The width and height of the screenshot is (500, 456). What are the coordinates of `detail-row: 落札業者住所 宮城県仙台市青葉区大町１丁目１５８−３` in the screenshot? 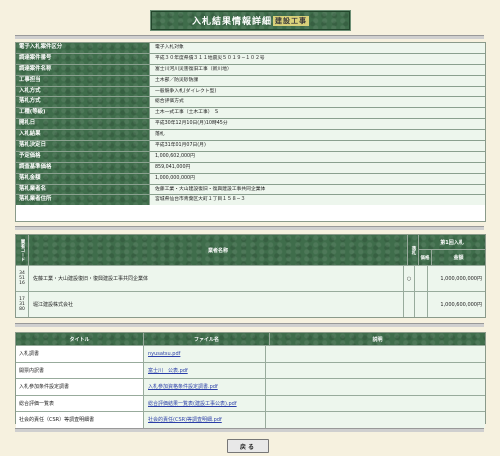 It's located at (250, 200).